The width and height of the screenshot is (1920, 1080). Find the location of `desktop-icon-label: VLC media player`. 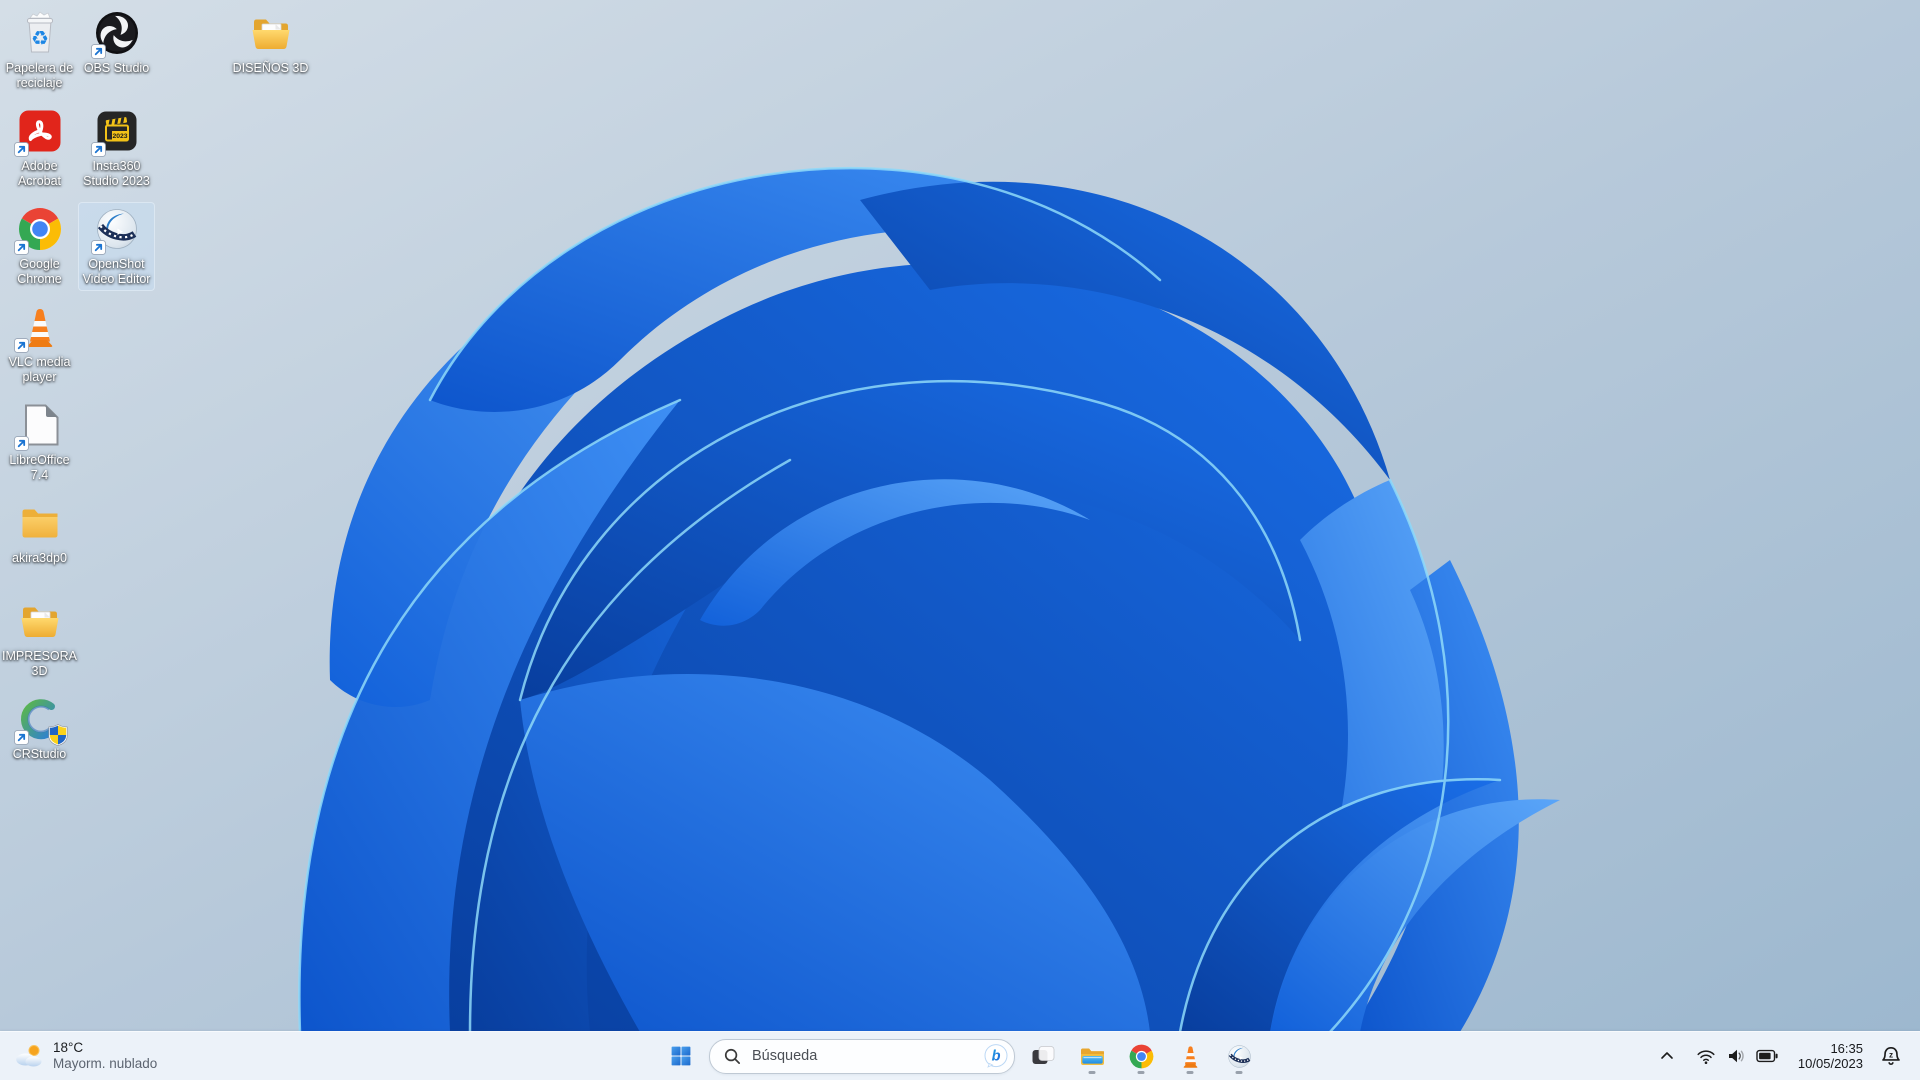

desktop-icon-label: VLC media player is located at coordinates (39, 369).